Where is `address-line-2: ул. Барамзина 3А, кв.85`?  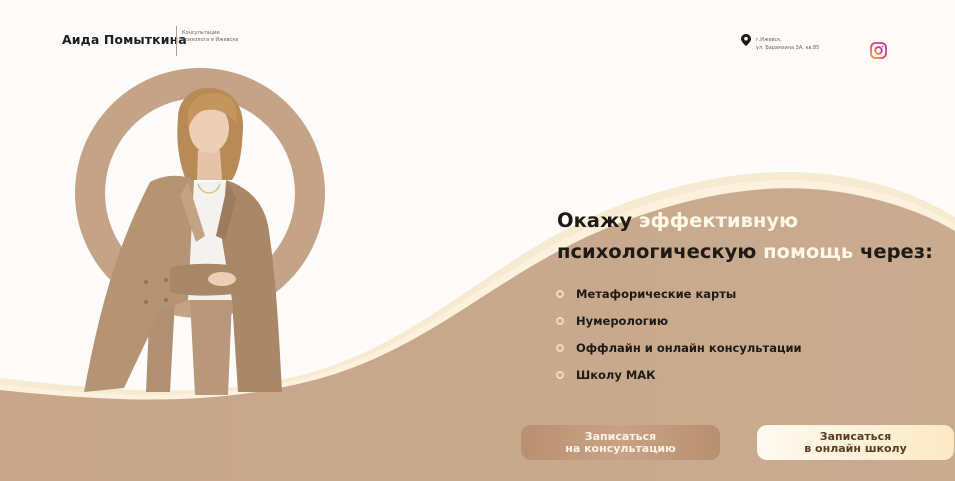 address-line-2: ул. Барамзина 3А, кв.85 is located at coordinates (788, 47).